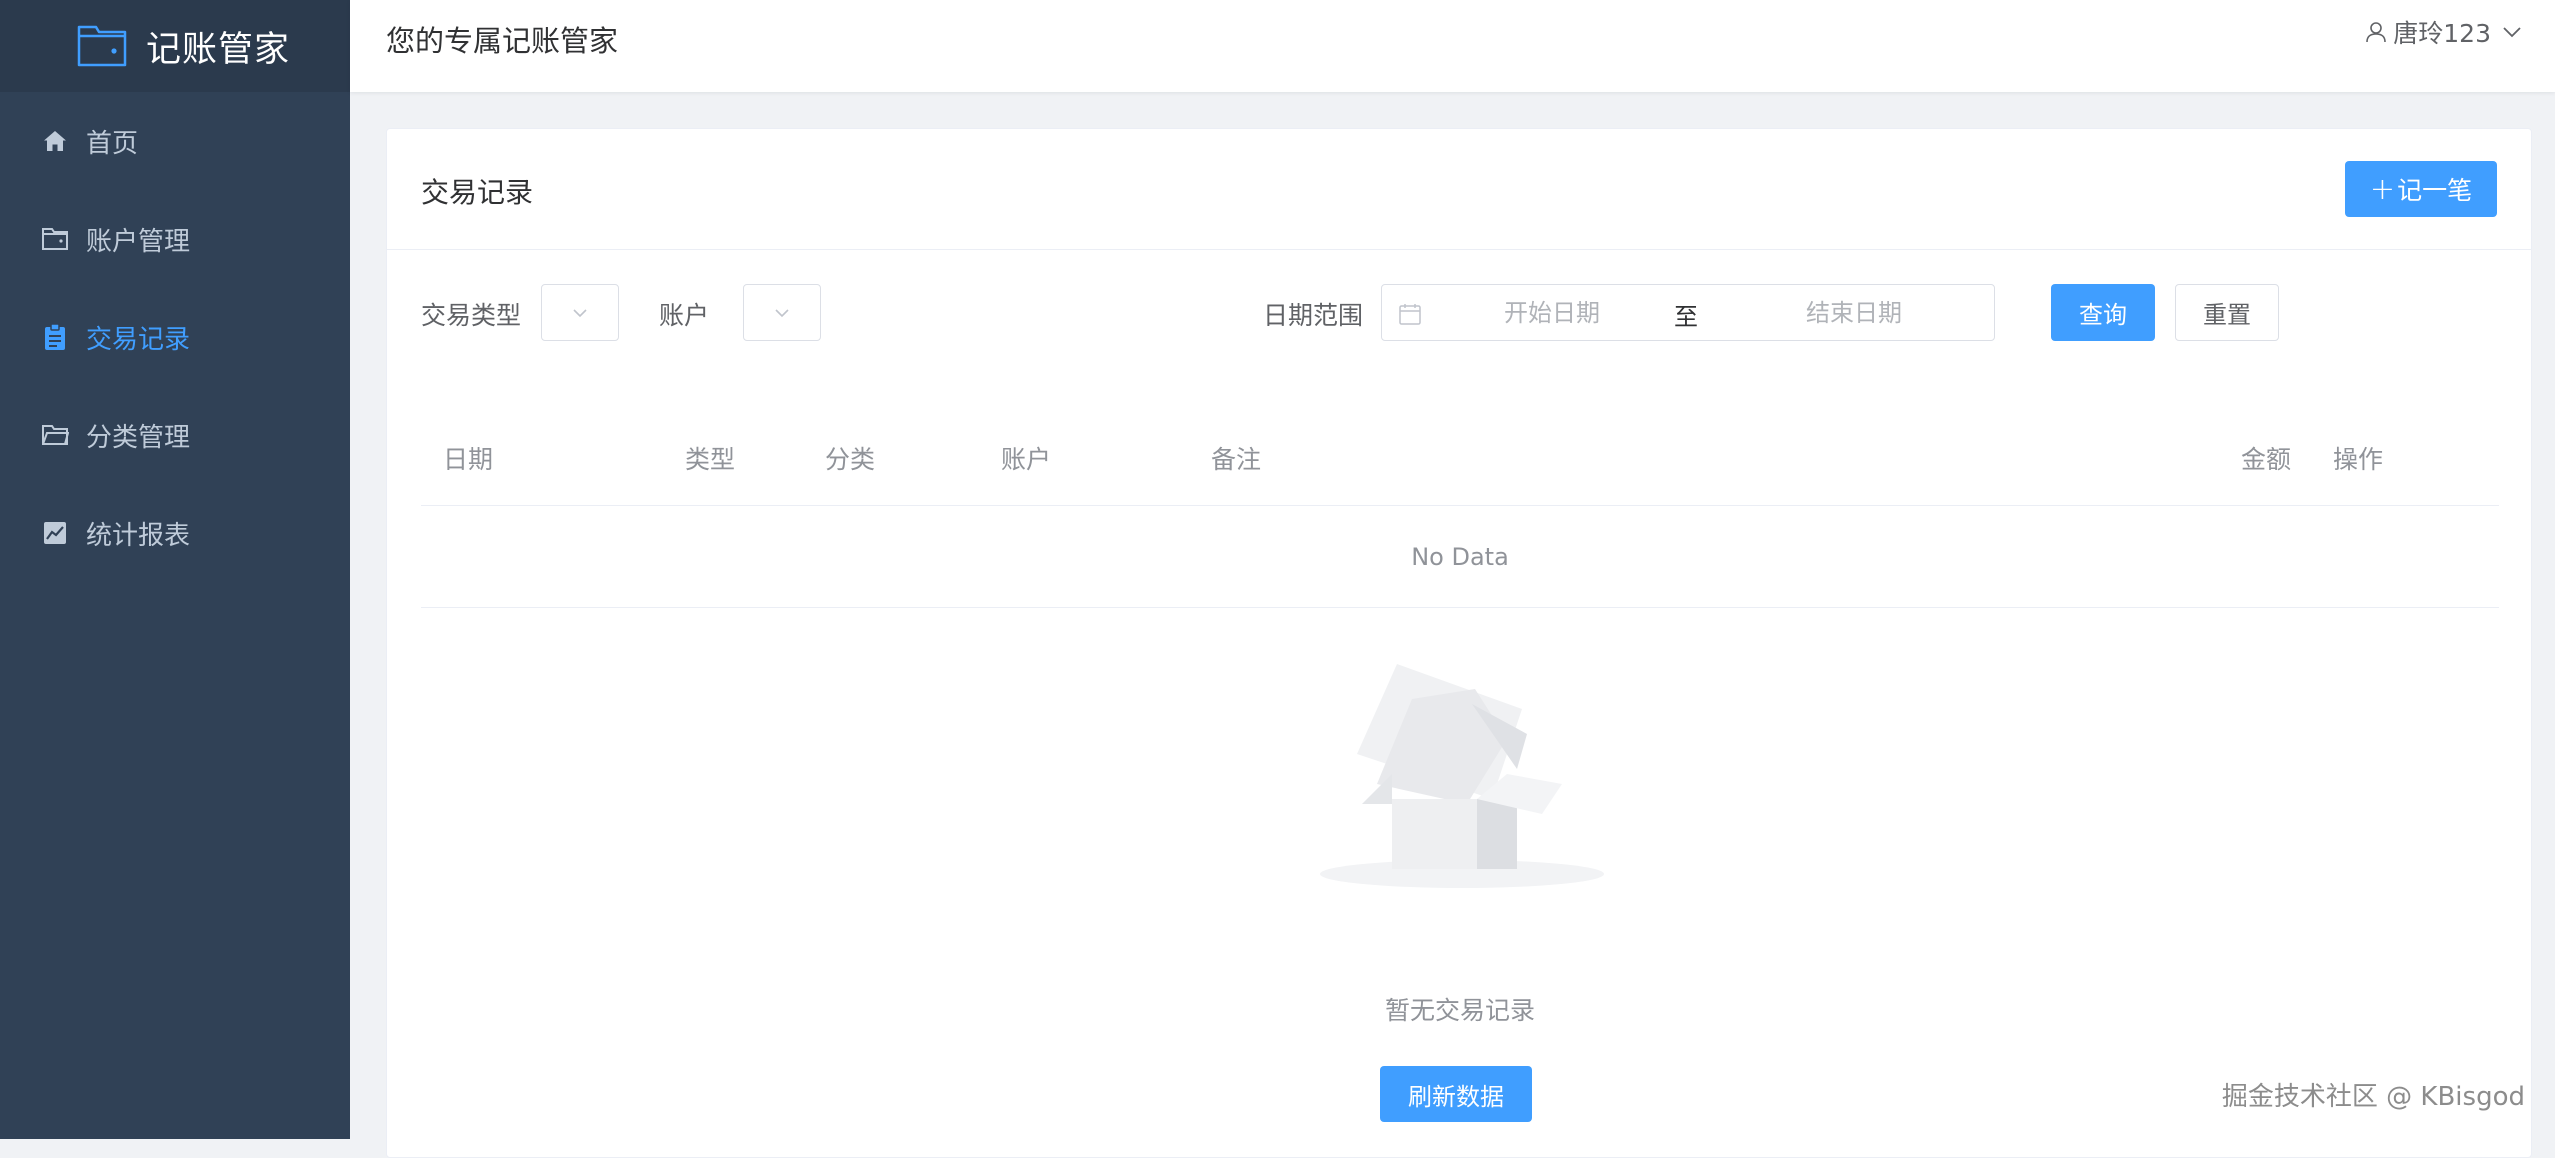 This screenshot has width=2555, height=1158. I want to click on empty-state-description: 暂无交易记录, so click(1460, 1009).